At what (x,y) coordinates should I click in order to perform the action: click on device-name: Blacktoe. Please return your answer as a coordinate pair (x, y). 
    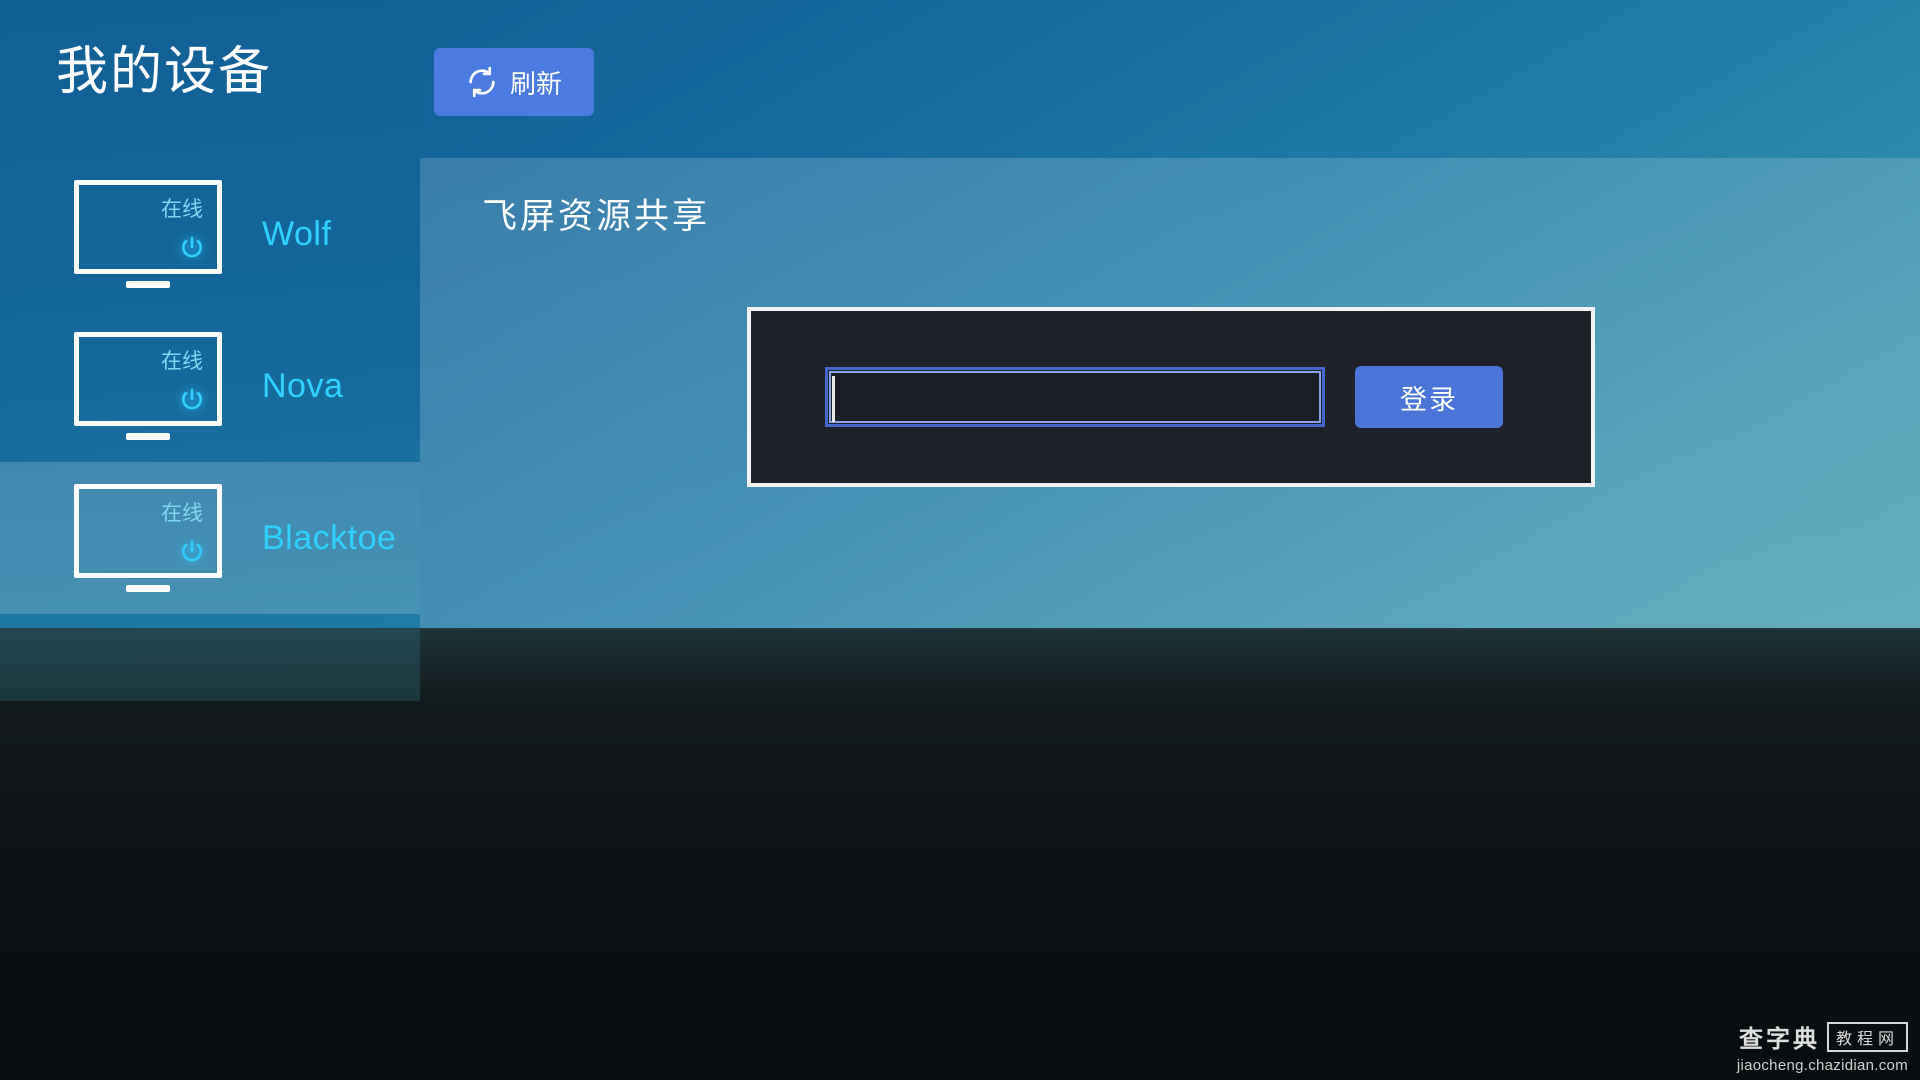
    Looking at the image, I should click on (329, 537).